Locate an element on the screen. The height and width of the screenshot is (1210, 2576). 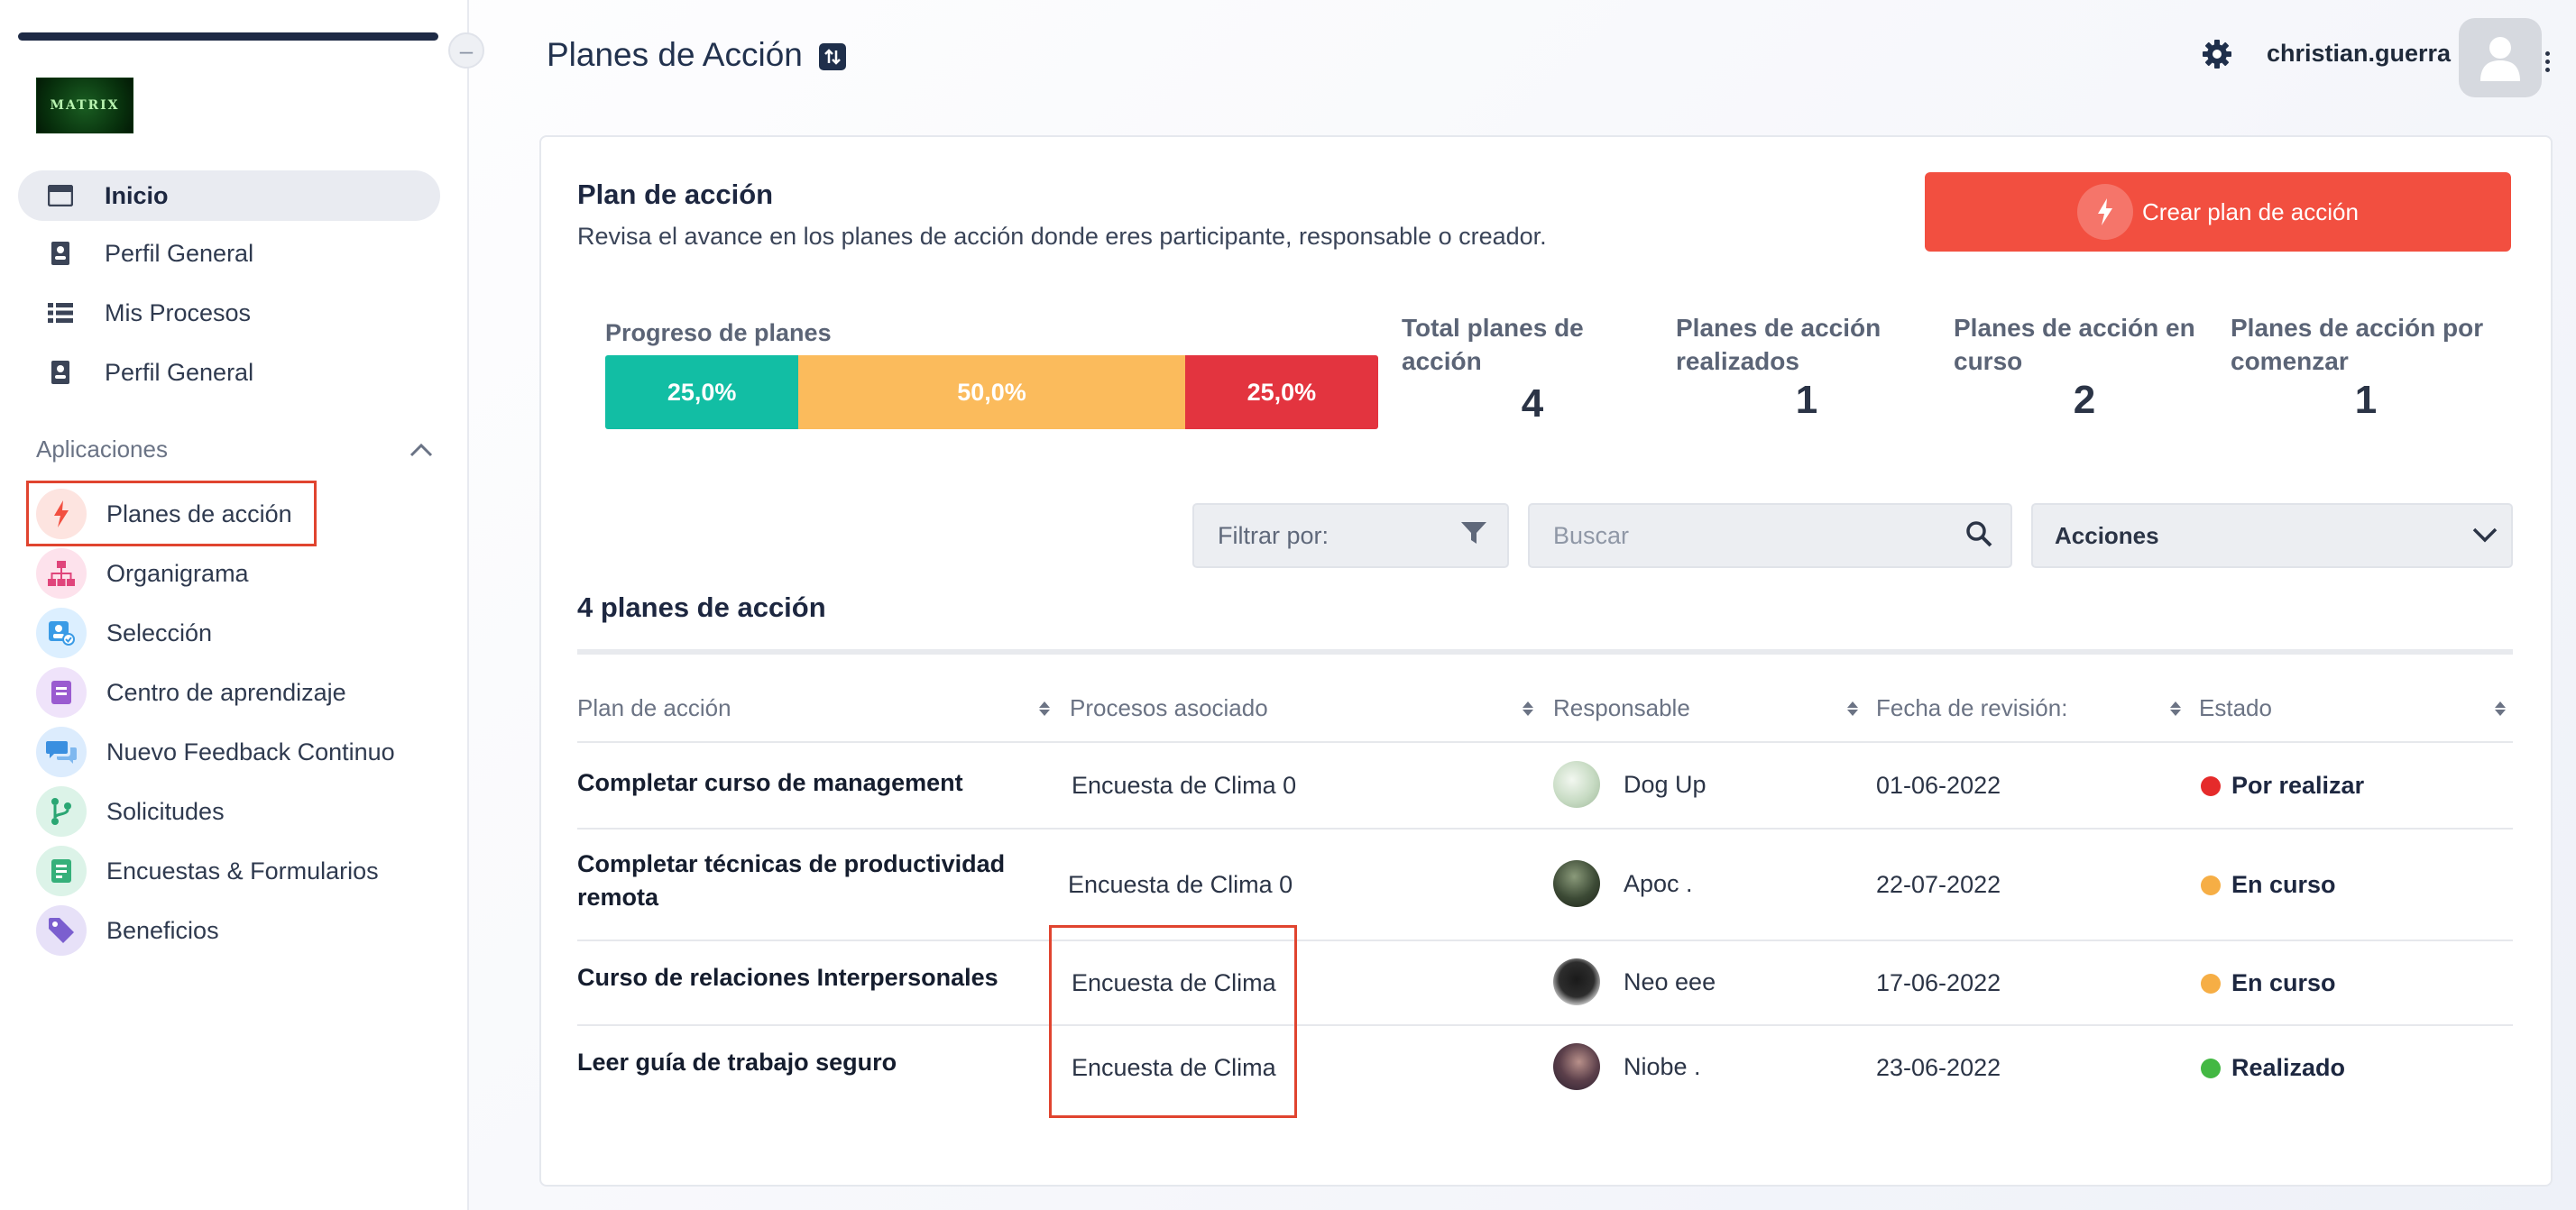
settings-gear-icon is located at coordinates (2217, 54).